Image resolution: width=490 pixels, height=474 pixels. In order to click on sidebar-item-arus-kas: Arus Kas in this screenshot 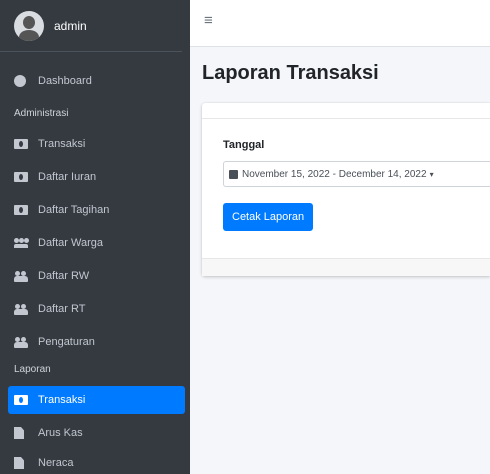, I will do `click(92, 433)`.